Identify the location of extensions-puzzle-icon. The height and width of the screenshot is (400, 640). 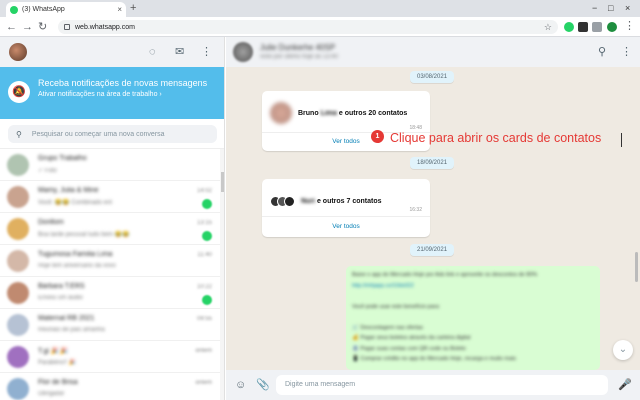
(583, 27).